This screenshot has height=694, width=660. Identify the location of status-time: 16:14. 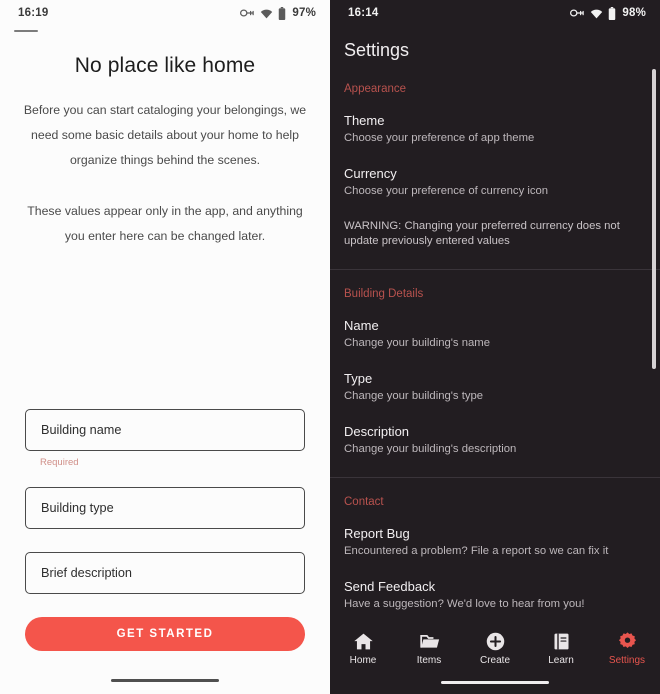
(363, 13).